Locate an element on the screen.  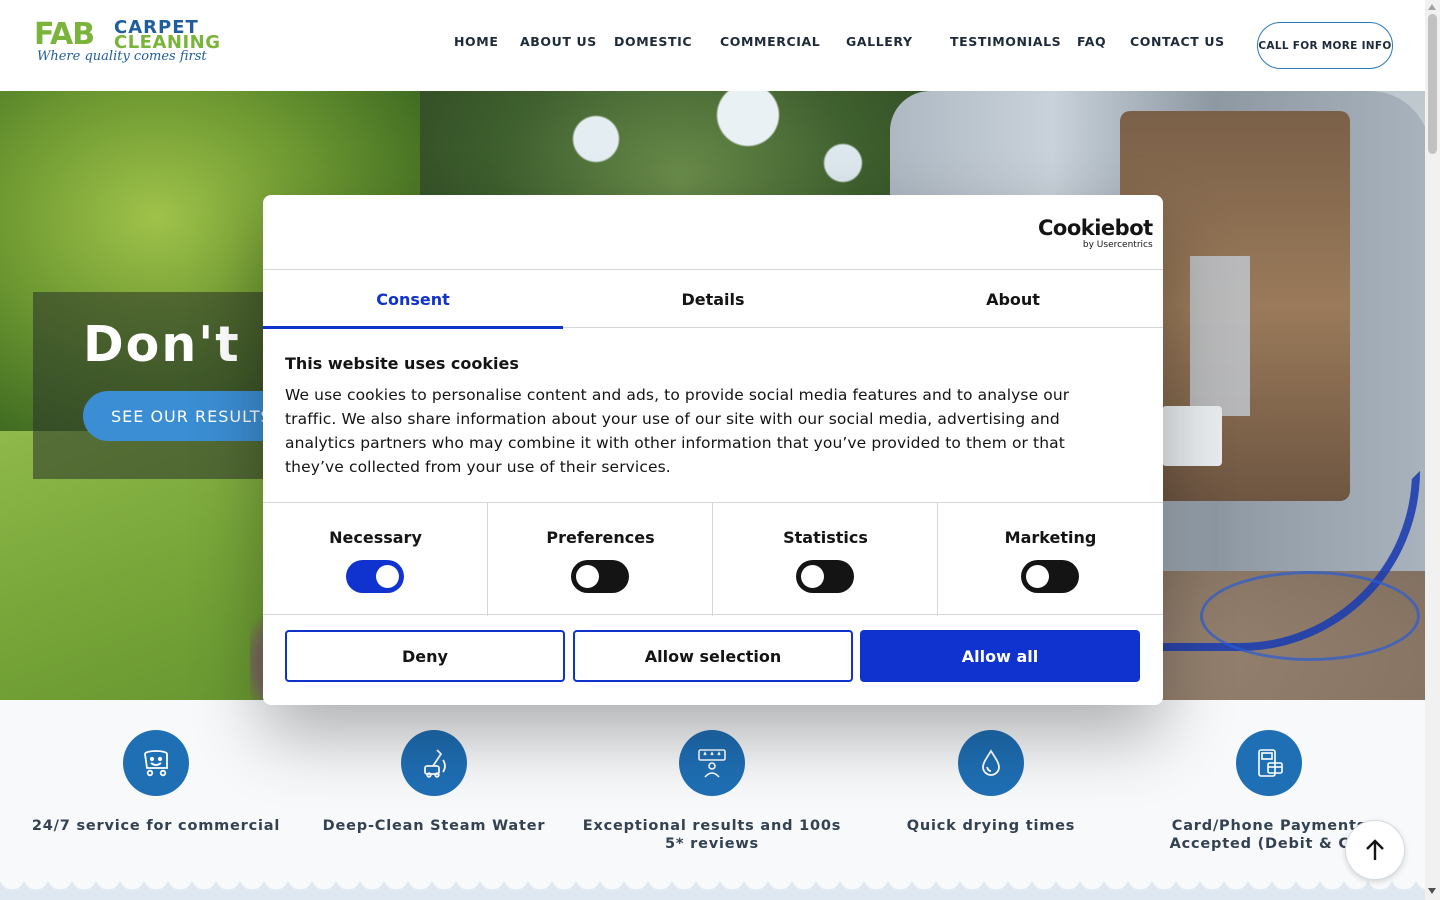
logo-fab-text: FAB is located at coordinates (64, 34).